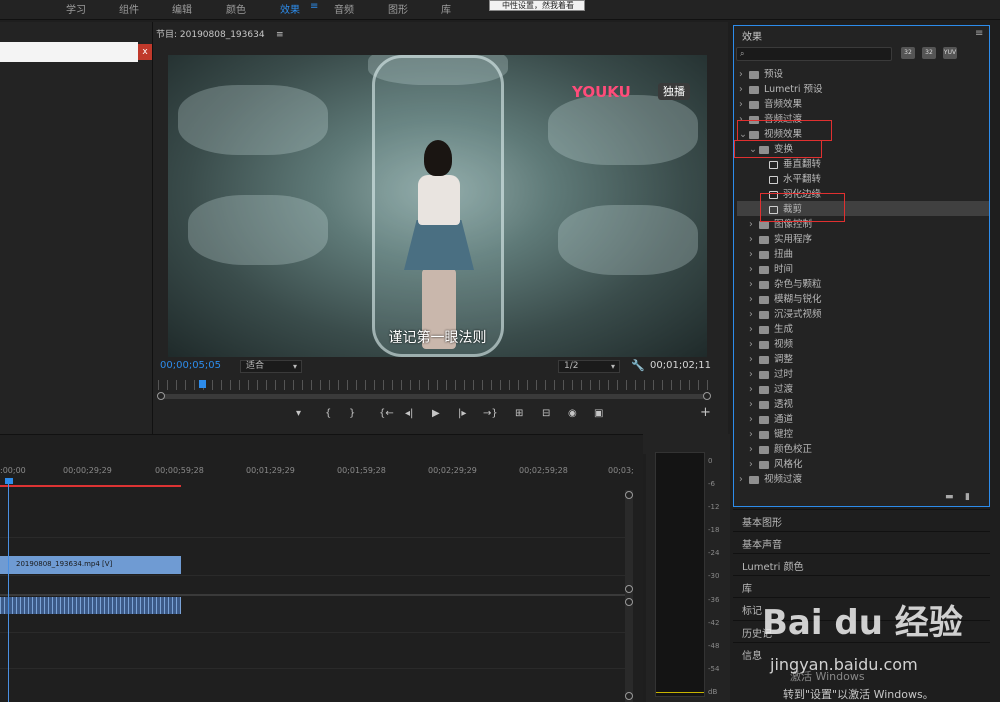 This screenshot has height=702, width=1000. I want to click on workspace-libraries: 库, so click(446, 8).